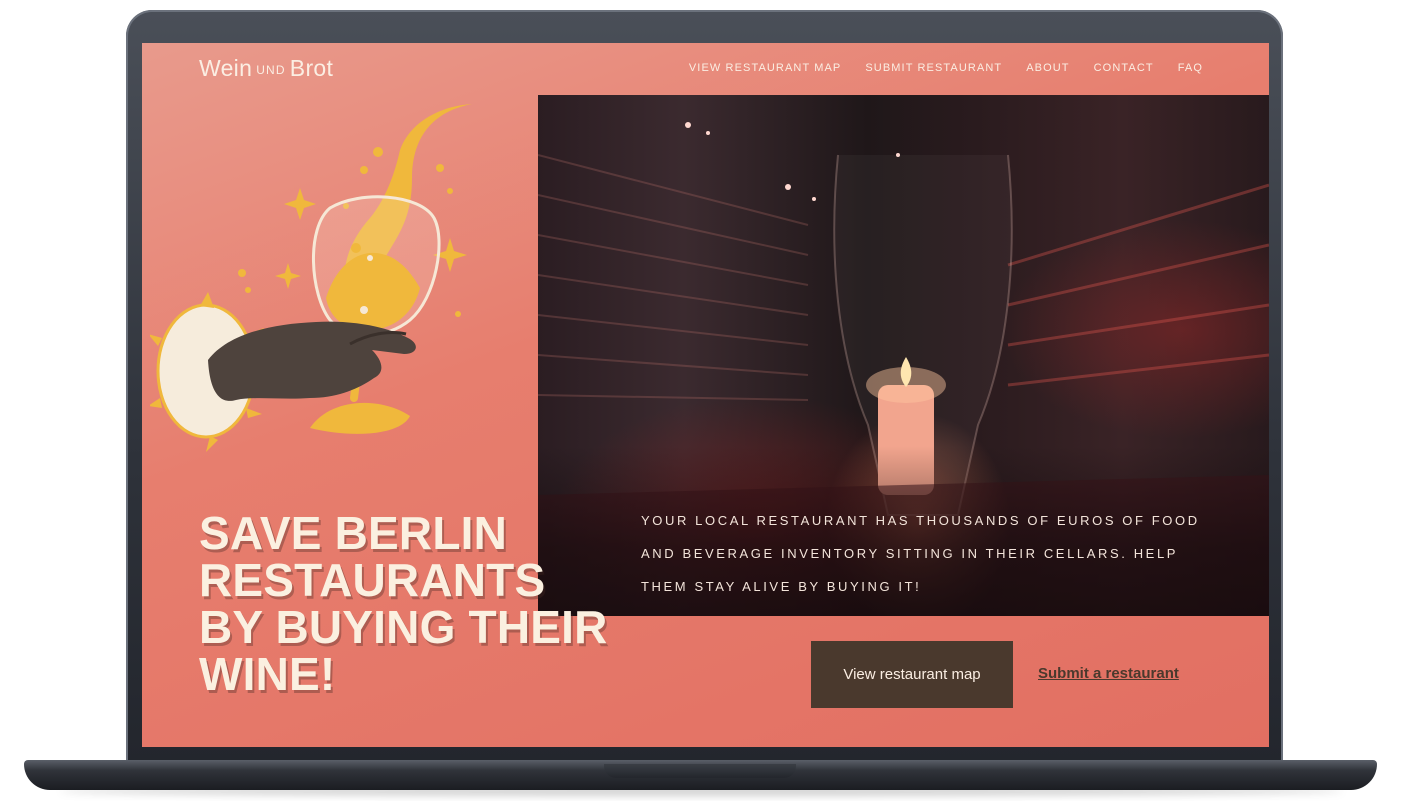  I want to click on bottle-shelves-right, so click(1138, 285).